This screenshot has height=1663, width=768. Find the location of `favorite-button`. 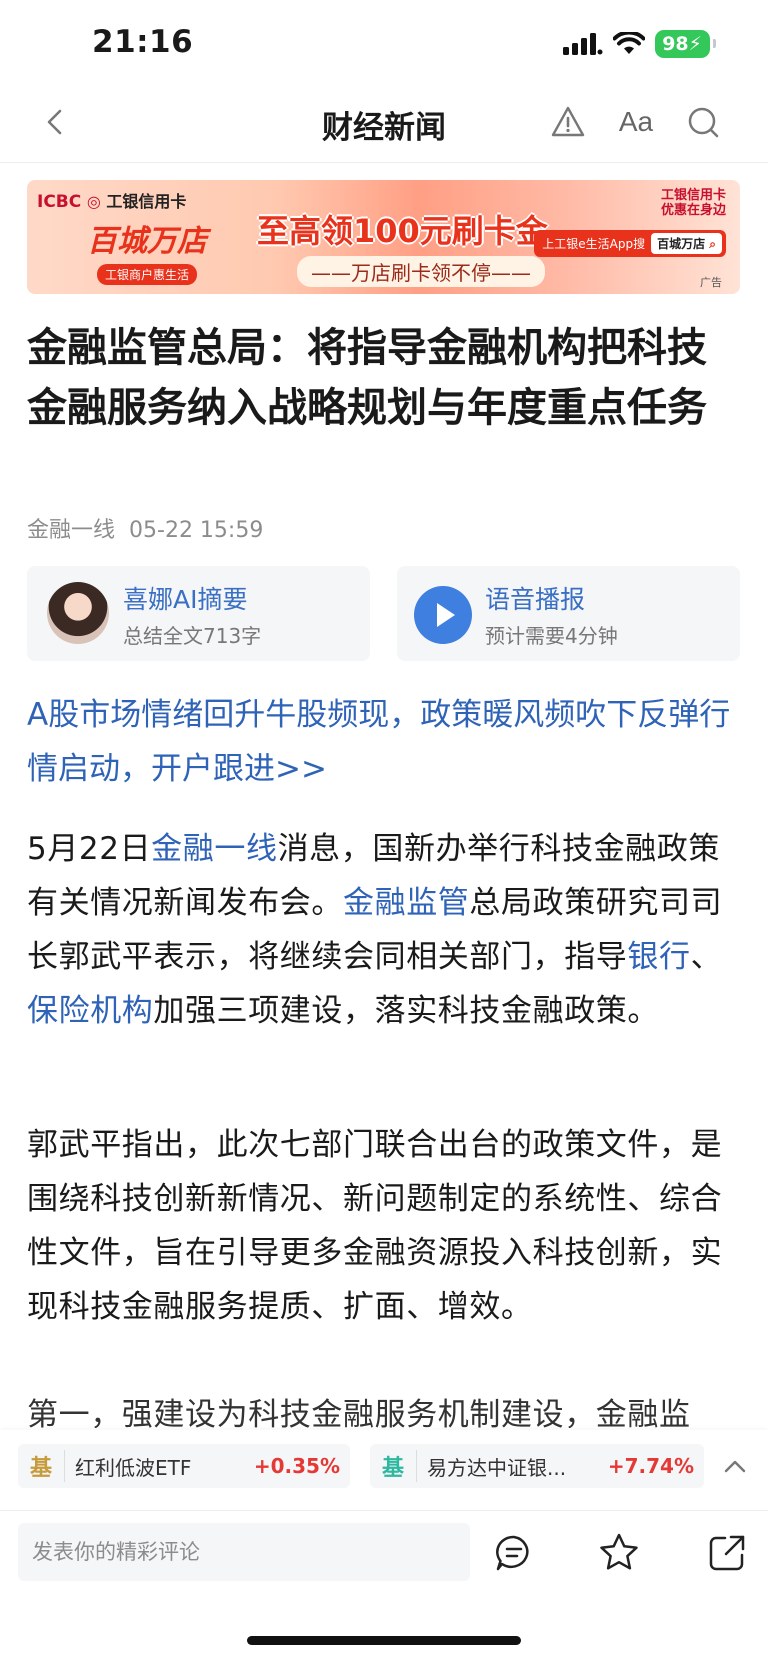

favorite-button is located at coordinates (619, 1553).